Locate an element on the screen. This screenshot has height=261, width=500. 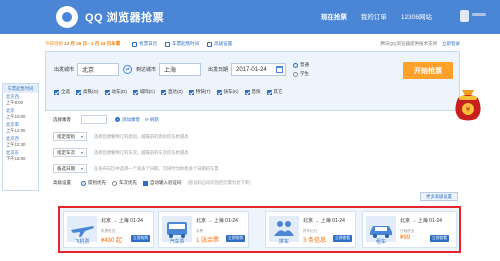
alt-date-select: 备选日期 is located at coordinates (70, 168).